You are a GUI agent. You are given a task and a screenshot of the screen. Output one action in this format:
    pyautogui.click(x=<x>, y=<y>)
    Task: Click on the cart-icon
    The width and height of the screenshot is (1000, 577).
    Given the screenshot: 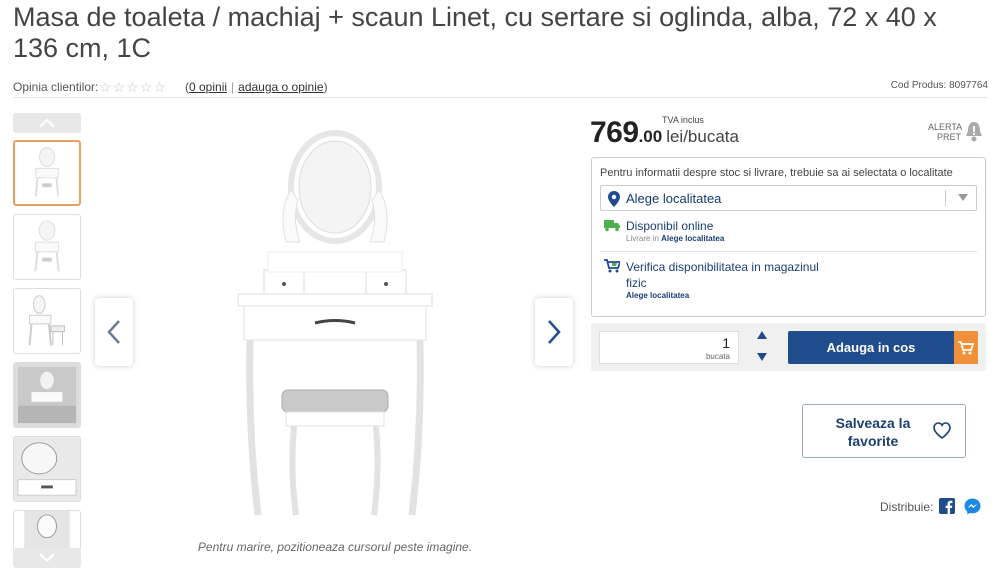 What is the action you would take?
    pyautogui.click(x=966, y=347)
    